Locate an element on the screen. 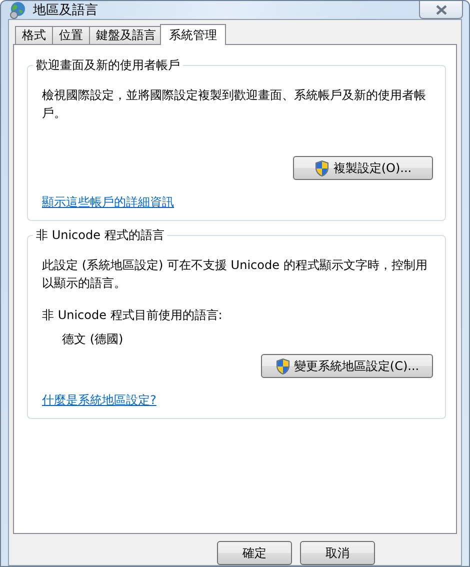  group-title: 歡迎畫面及新的使用者帳戶 is located at coordinates (108, 65).